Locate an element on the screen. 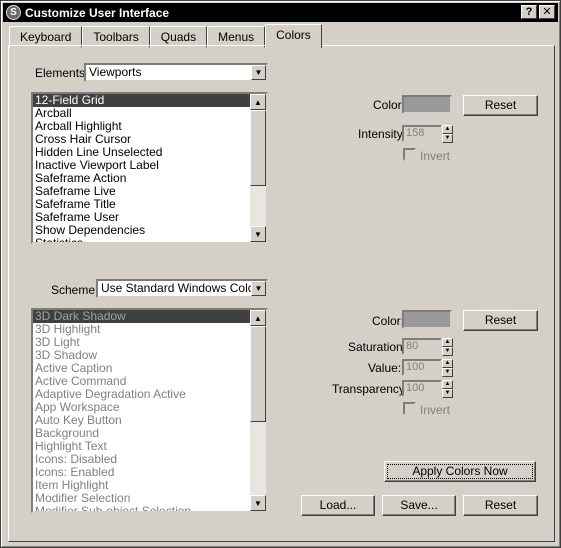 The height and width of the screenshot is (548, 561). transparency-field: 100 is located at coordinates (422, 388).